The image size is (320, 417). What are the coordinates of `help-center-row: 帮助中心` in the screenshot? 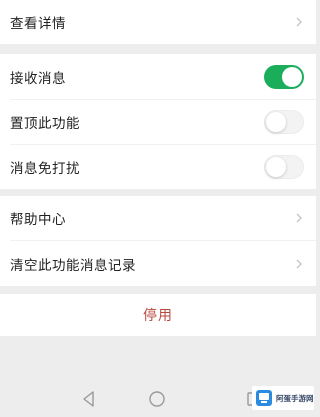 It's located at (158, 218).